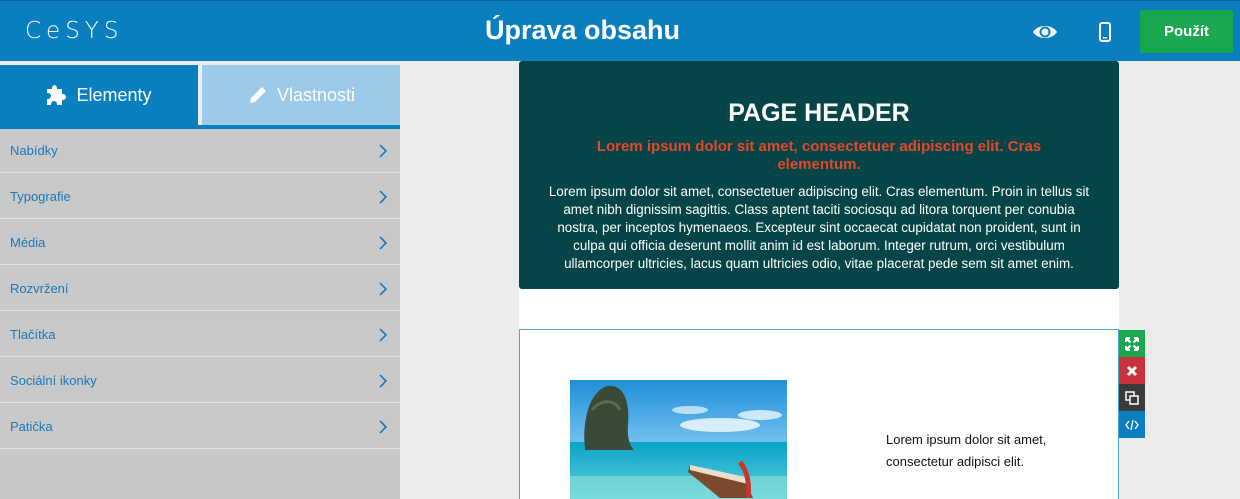  I want to click on tab-properties: Vlastnosti, so click(301, 95).